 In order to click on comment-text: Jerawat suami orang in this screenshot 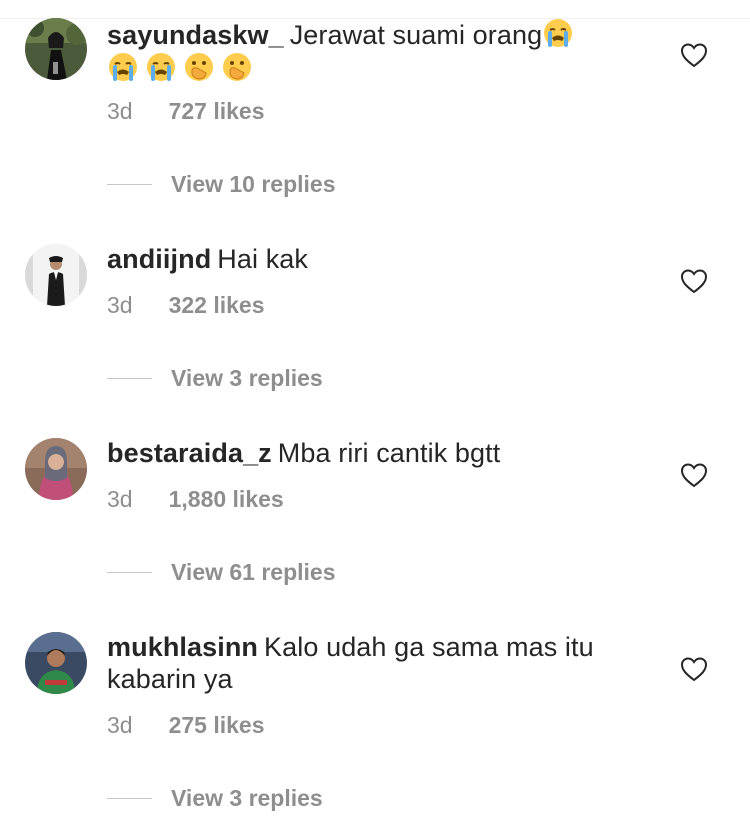, I will do `click(416, 35)`.